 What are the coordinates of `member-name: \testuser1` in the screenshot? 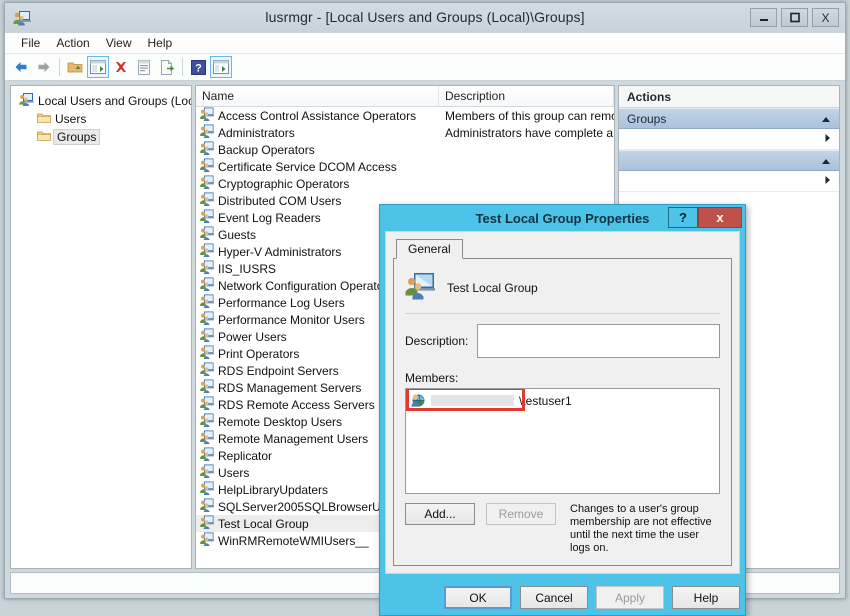 It's located at (545, 400).